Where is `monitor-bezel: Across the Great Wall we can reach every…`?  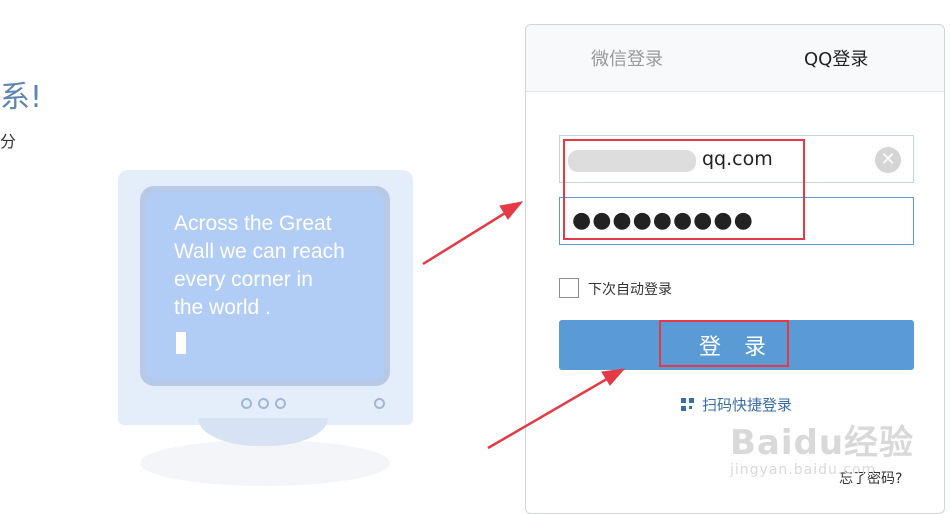
monitor-bezel: Across the Great Wall we can reach every… is located at coordinates (265, 286).